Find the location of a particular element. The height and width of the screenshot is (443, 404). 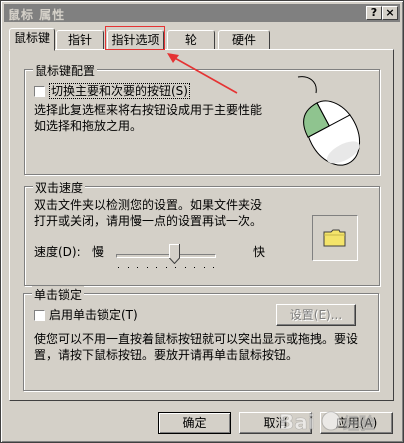

ok-button: 确定 is located at coordinates (194, 423).